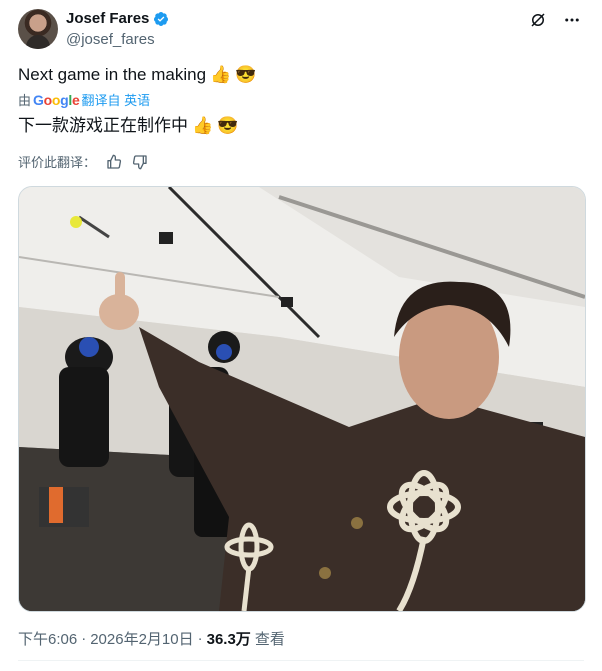  What do you see at coordinates (38, 29) in the screenshot?
I see `avatar` at bounding box center [38, 29].